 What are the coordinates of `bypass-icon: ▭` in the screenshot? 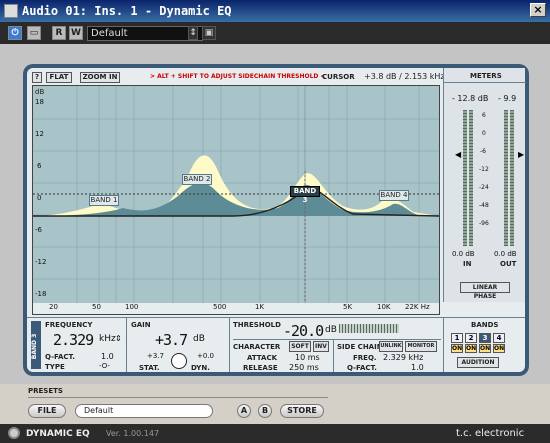 It's located at (34, 33).